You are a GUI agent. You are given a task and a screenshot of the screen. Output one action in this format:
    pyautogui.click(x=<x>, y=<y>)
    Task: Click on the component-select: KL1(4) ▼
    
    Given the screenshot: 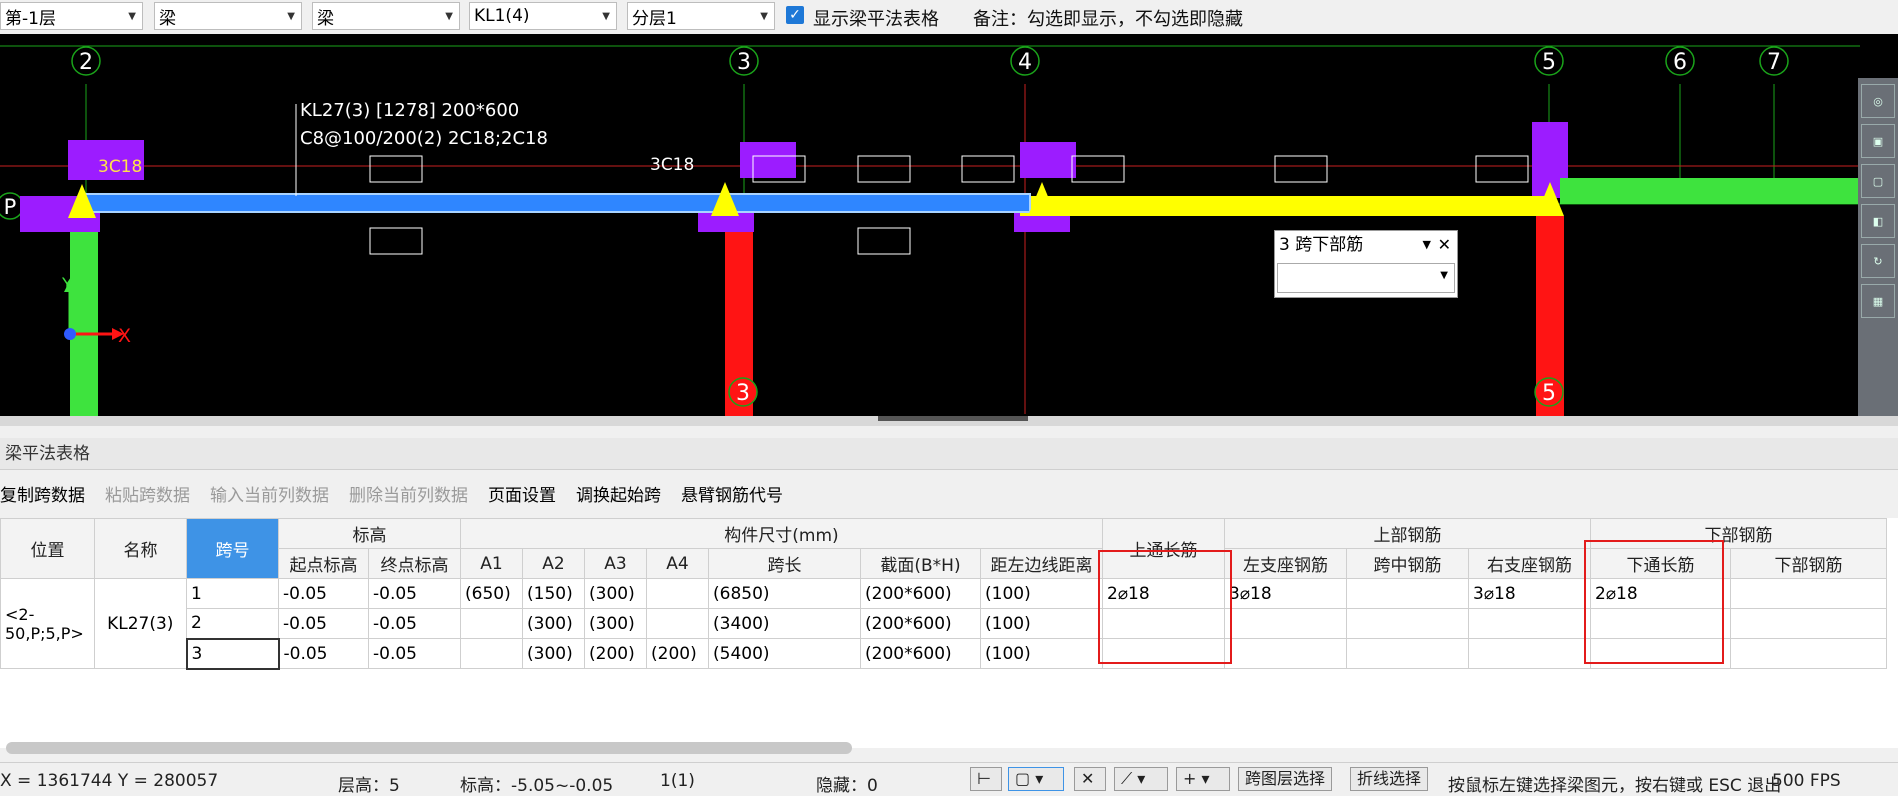 What is the action you would take?
    pyautogui.click(x=543, y=16)
    